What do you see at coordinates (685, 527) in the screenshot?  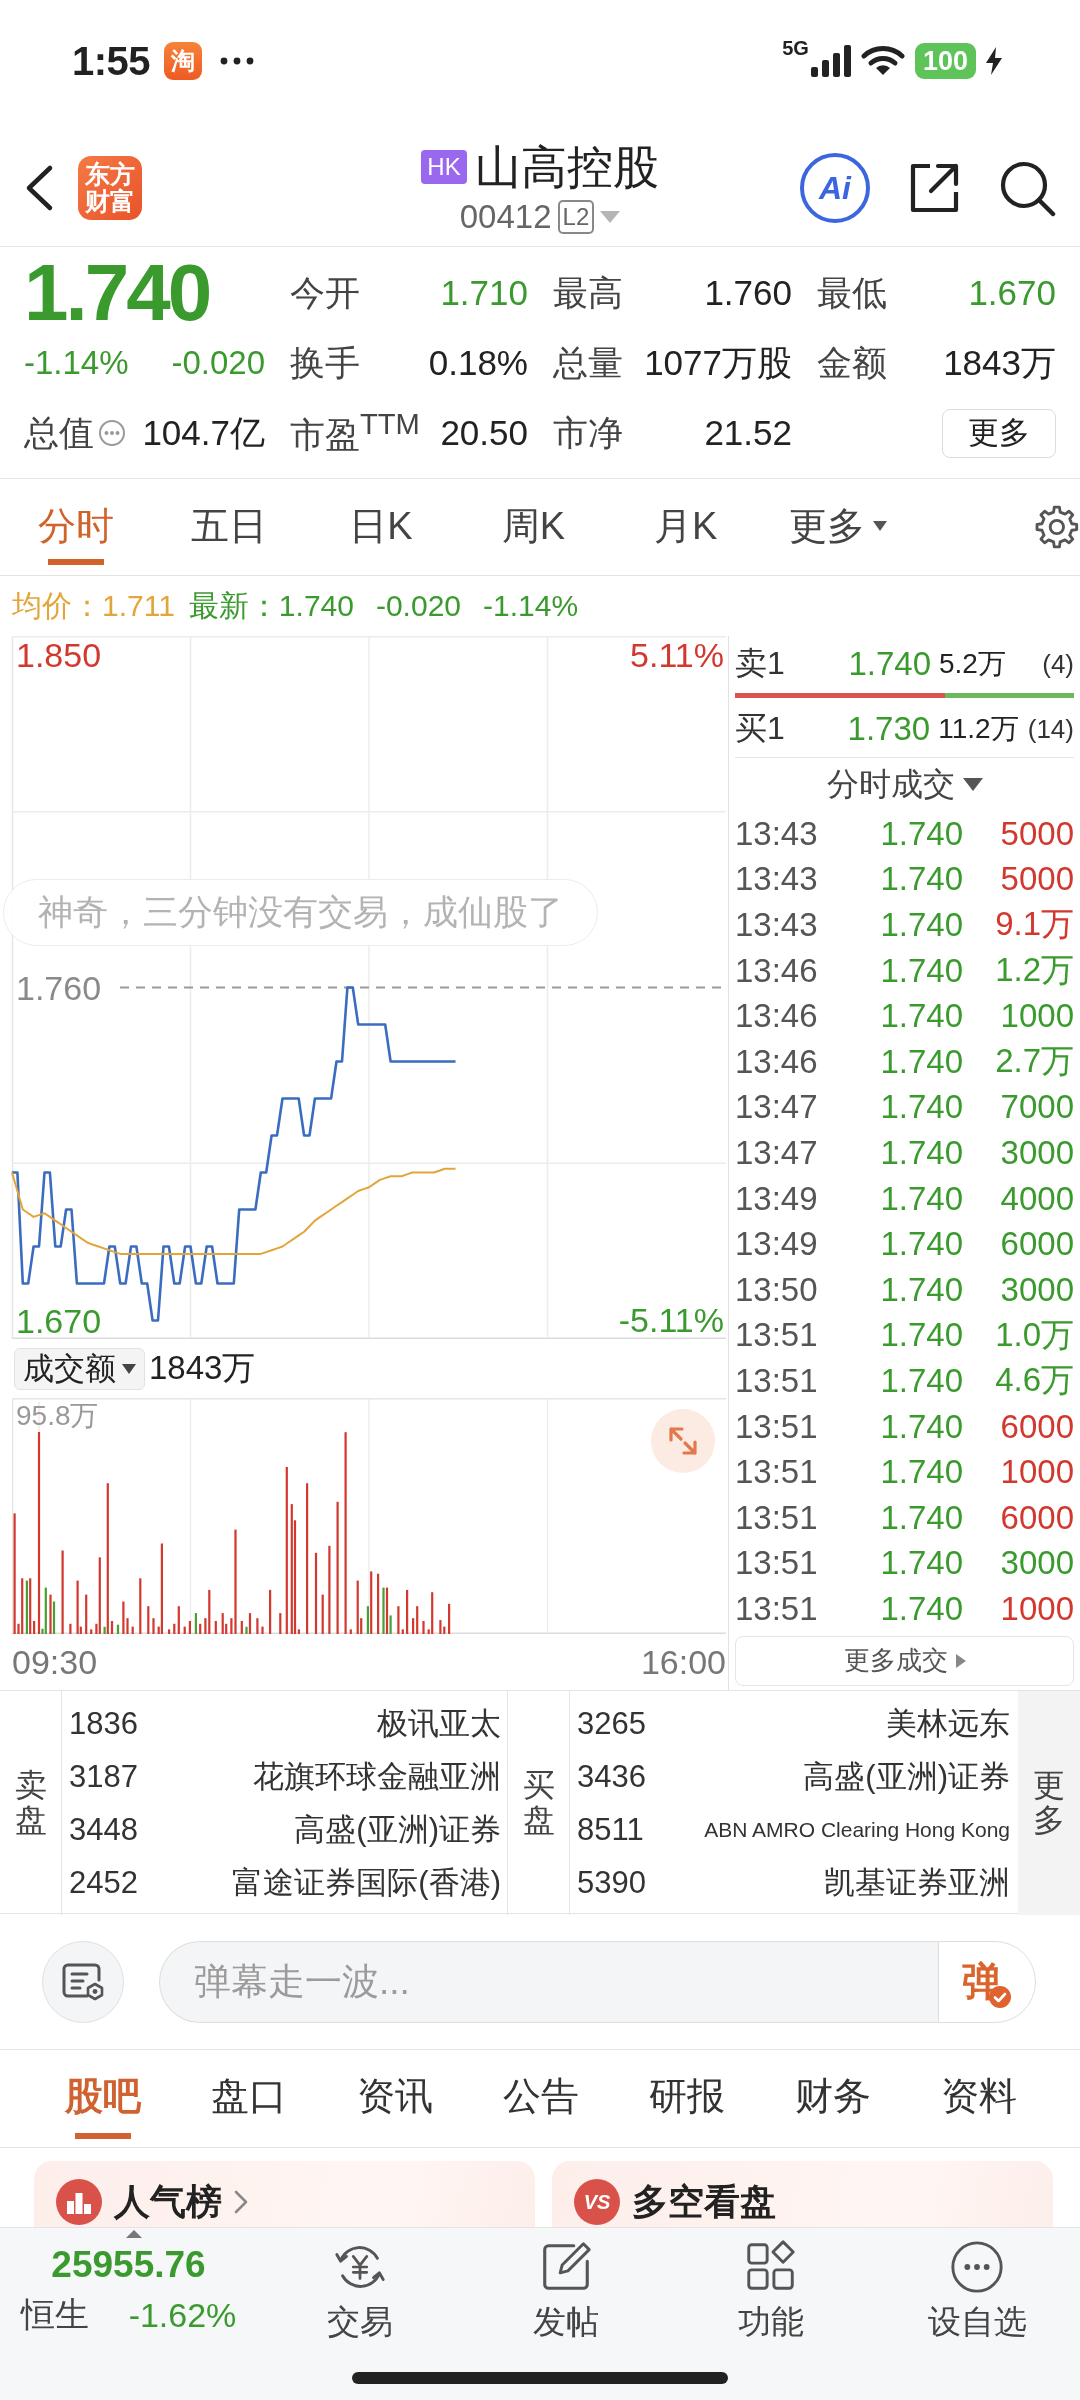 I see `chart-tab: 月K` at bounding box center [685, 527].